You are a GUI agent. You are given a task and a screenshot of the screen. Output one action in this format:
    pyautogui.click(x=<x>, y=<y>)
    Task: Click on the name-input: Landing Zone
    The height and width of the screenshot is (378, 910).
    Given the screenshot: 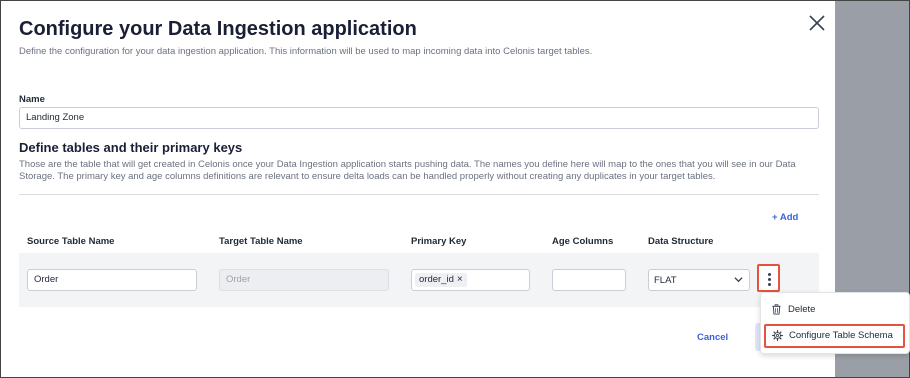 What is the action you would take?
    pyautogui.click(x=419, y=118)
    